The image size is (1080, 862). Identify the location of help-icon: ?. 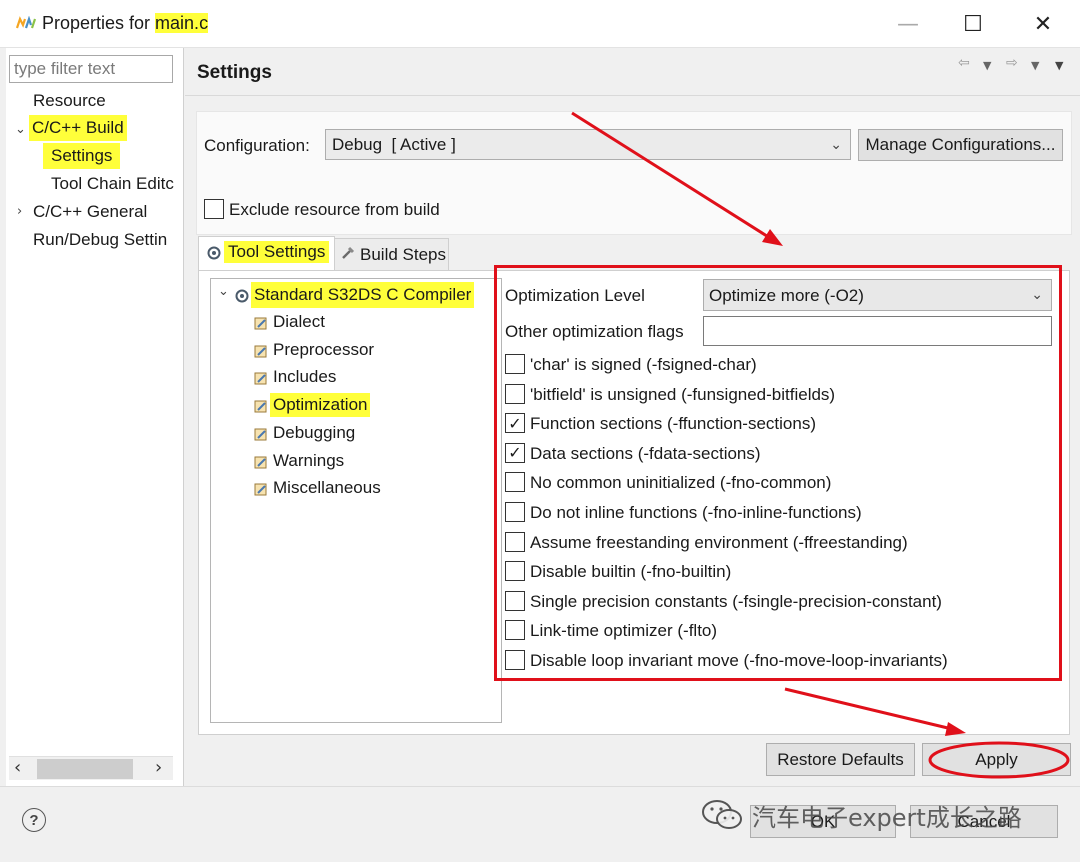
(34, 820).